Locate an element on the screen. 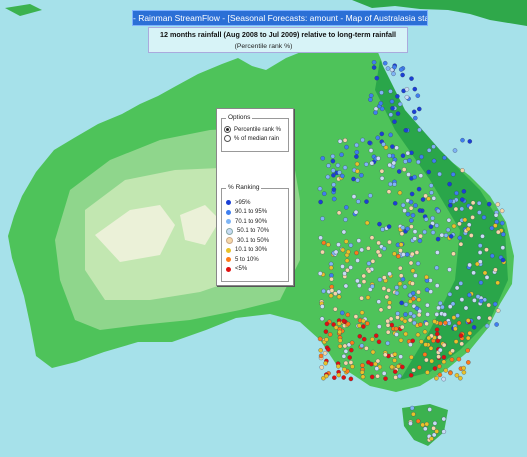  option-percentile-rank: Percentile rank % is located at coordinates (256, 129).